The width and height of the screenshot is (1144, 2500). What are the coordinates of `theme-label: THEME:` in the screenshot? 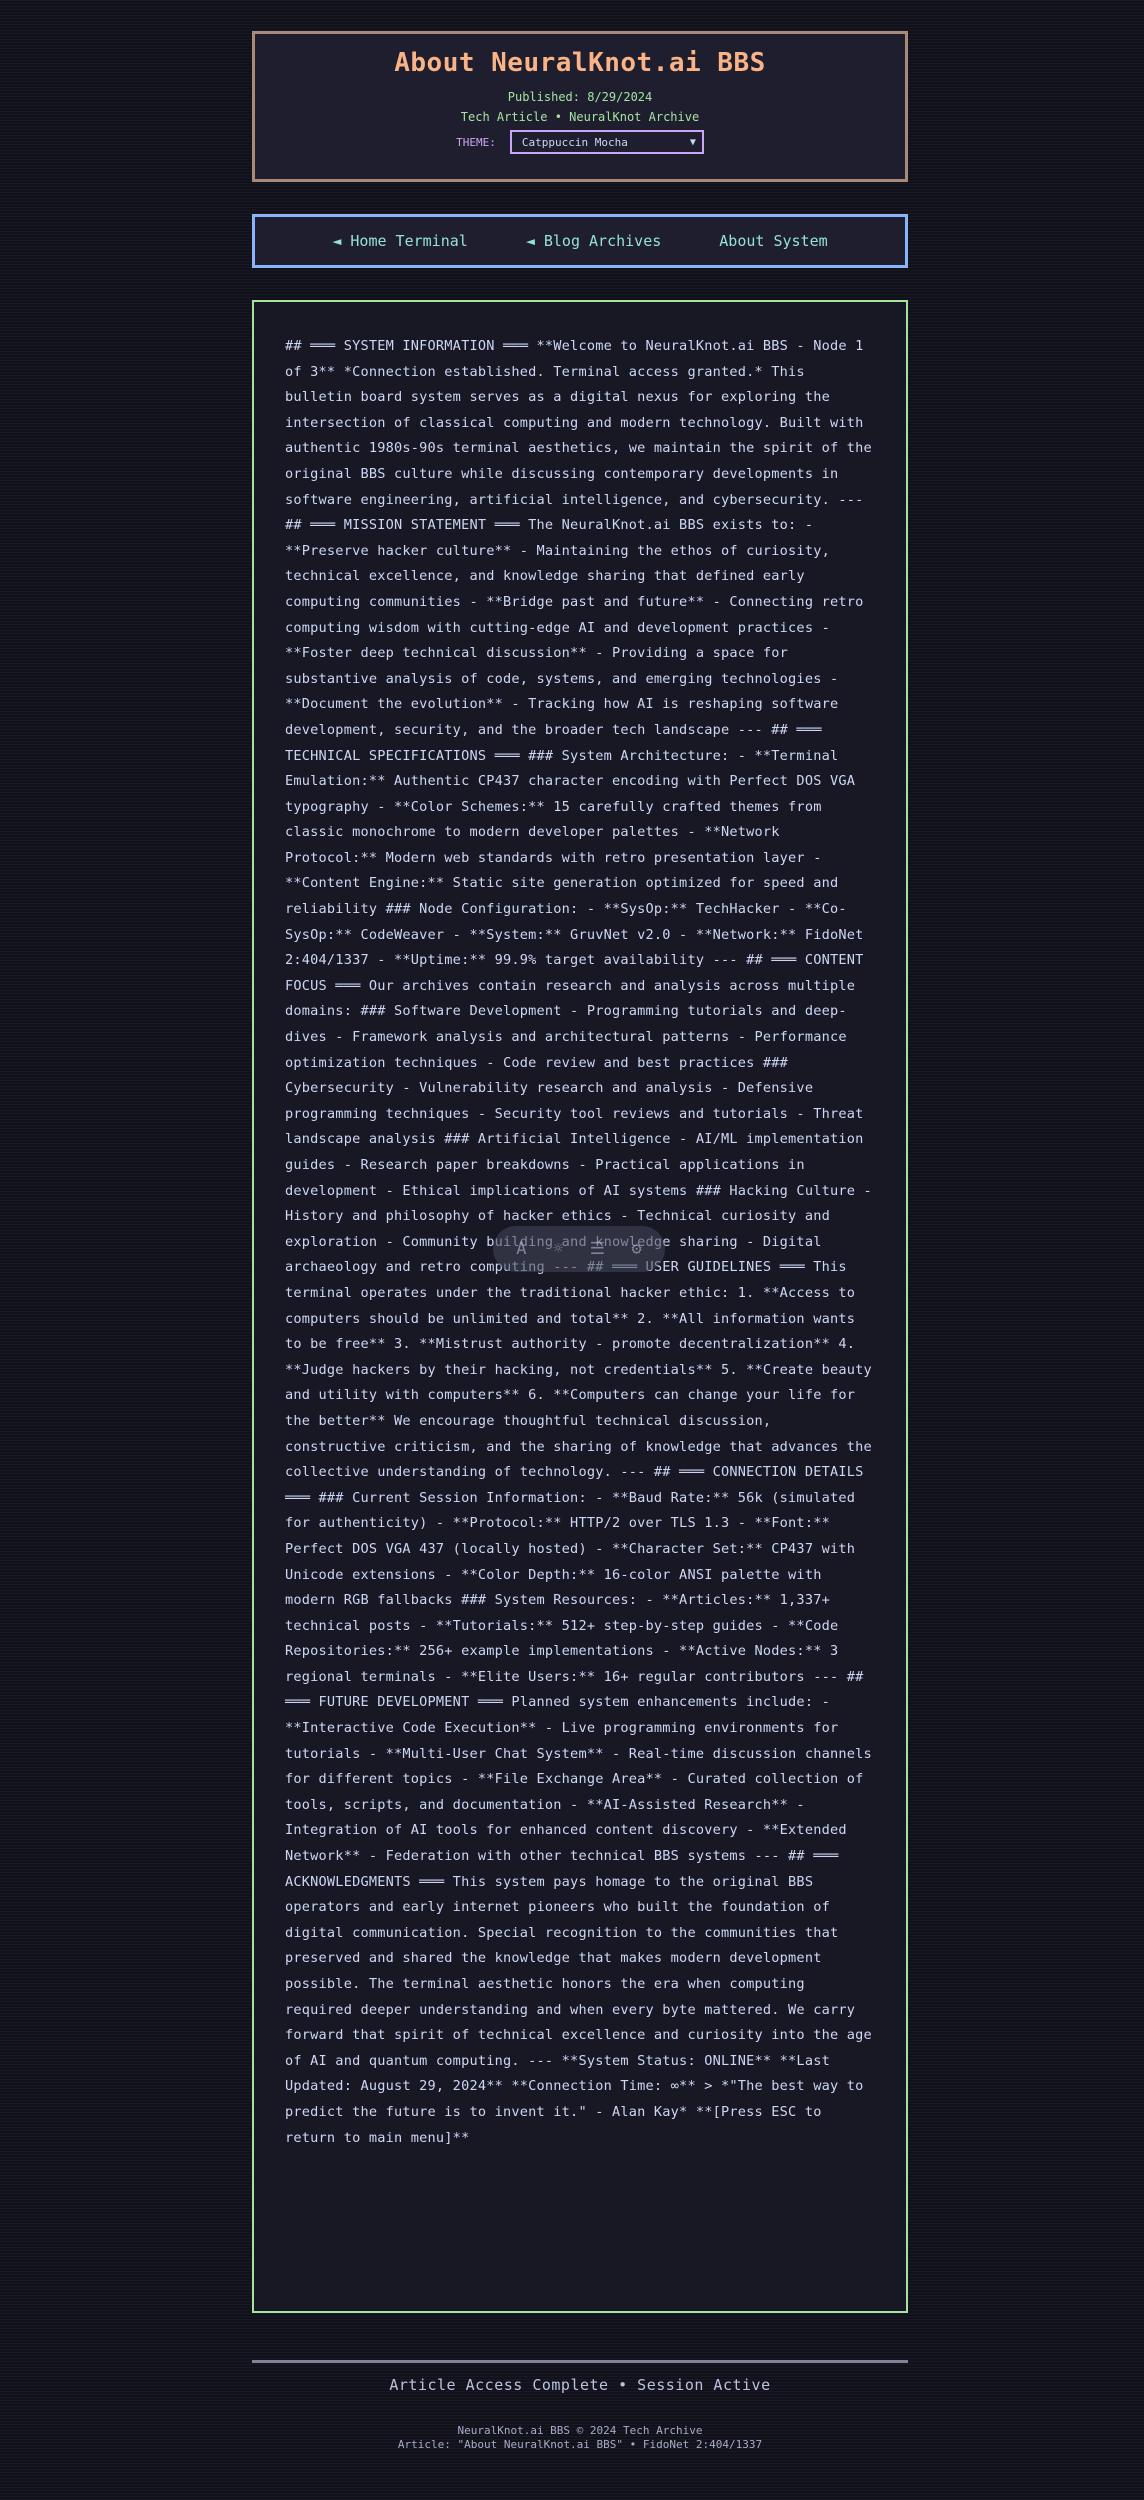 It's located at (476, 142).